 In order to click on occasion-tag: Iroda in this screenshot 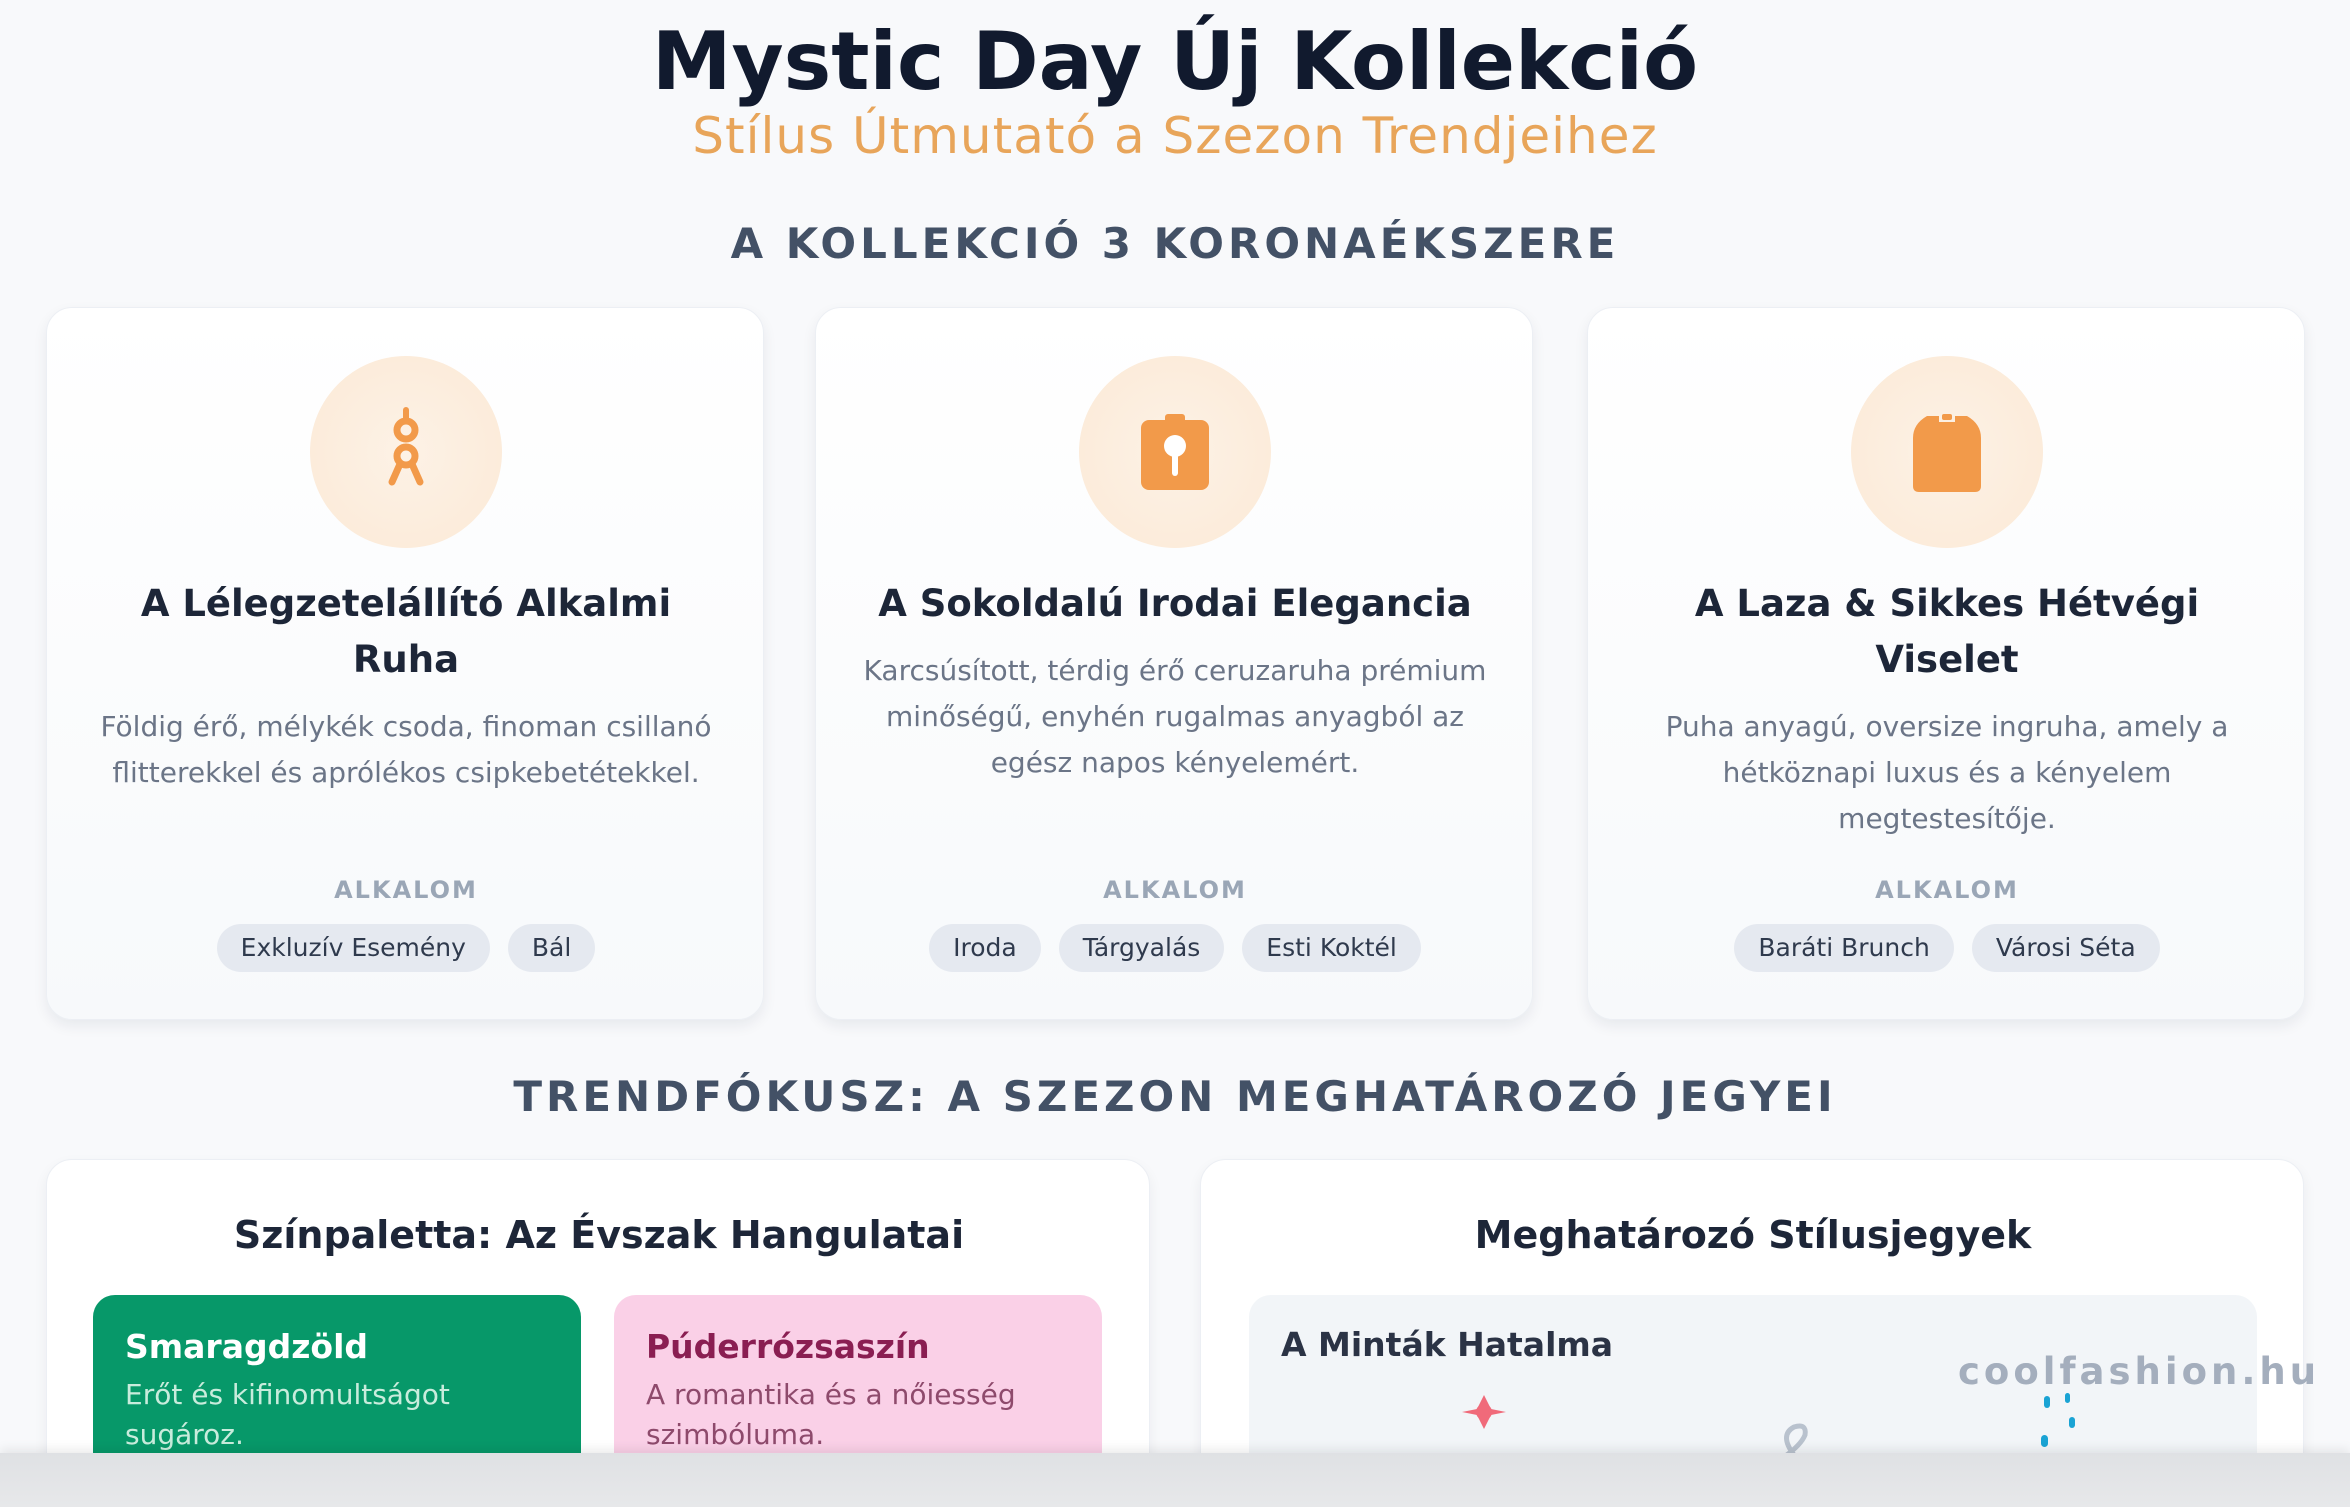, I will do `click(985, 948)`.